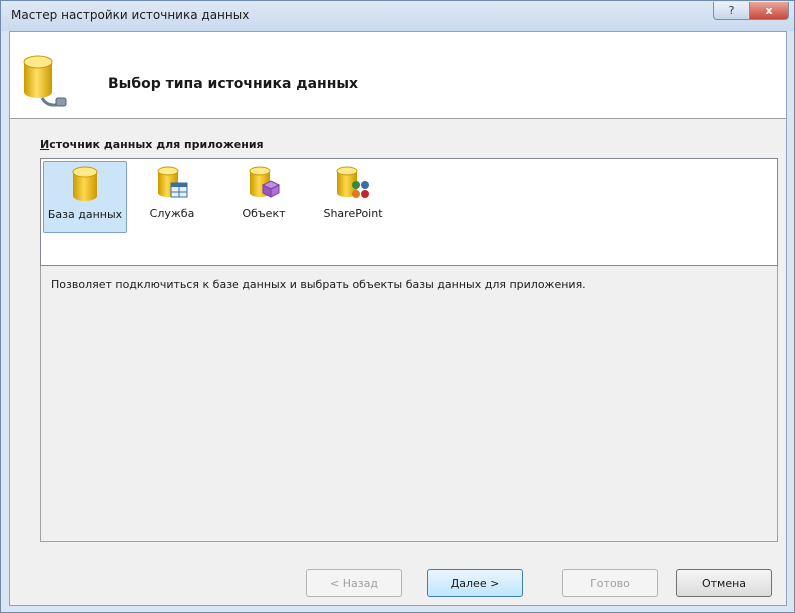 The height and width of the screenshot is (613, 795). I want to click on finish-button: Готово, so click(610, 583).